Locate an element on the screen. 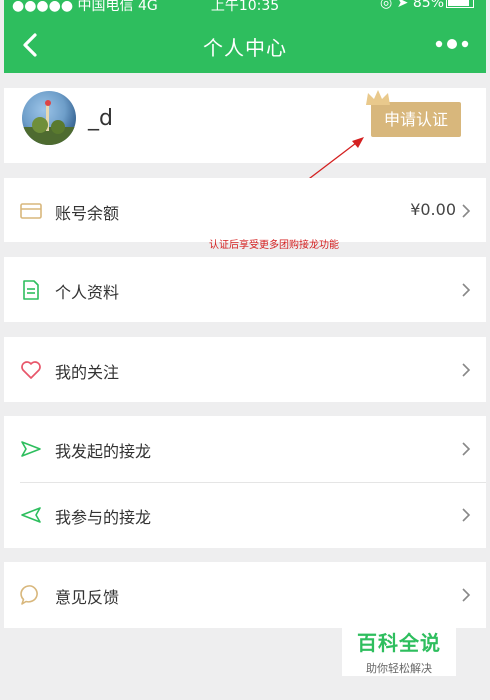  heart-icon is located at coordinates (31, 370).